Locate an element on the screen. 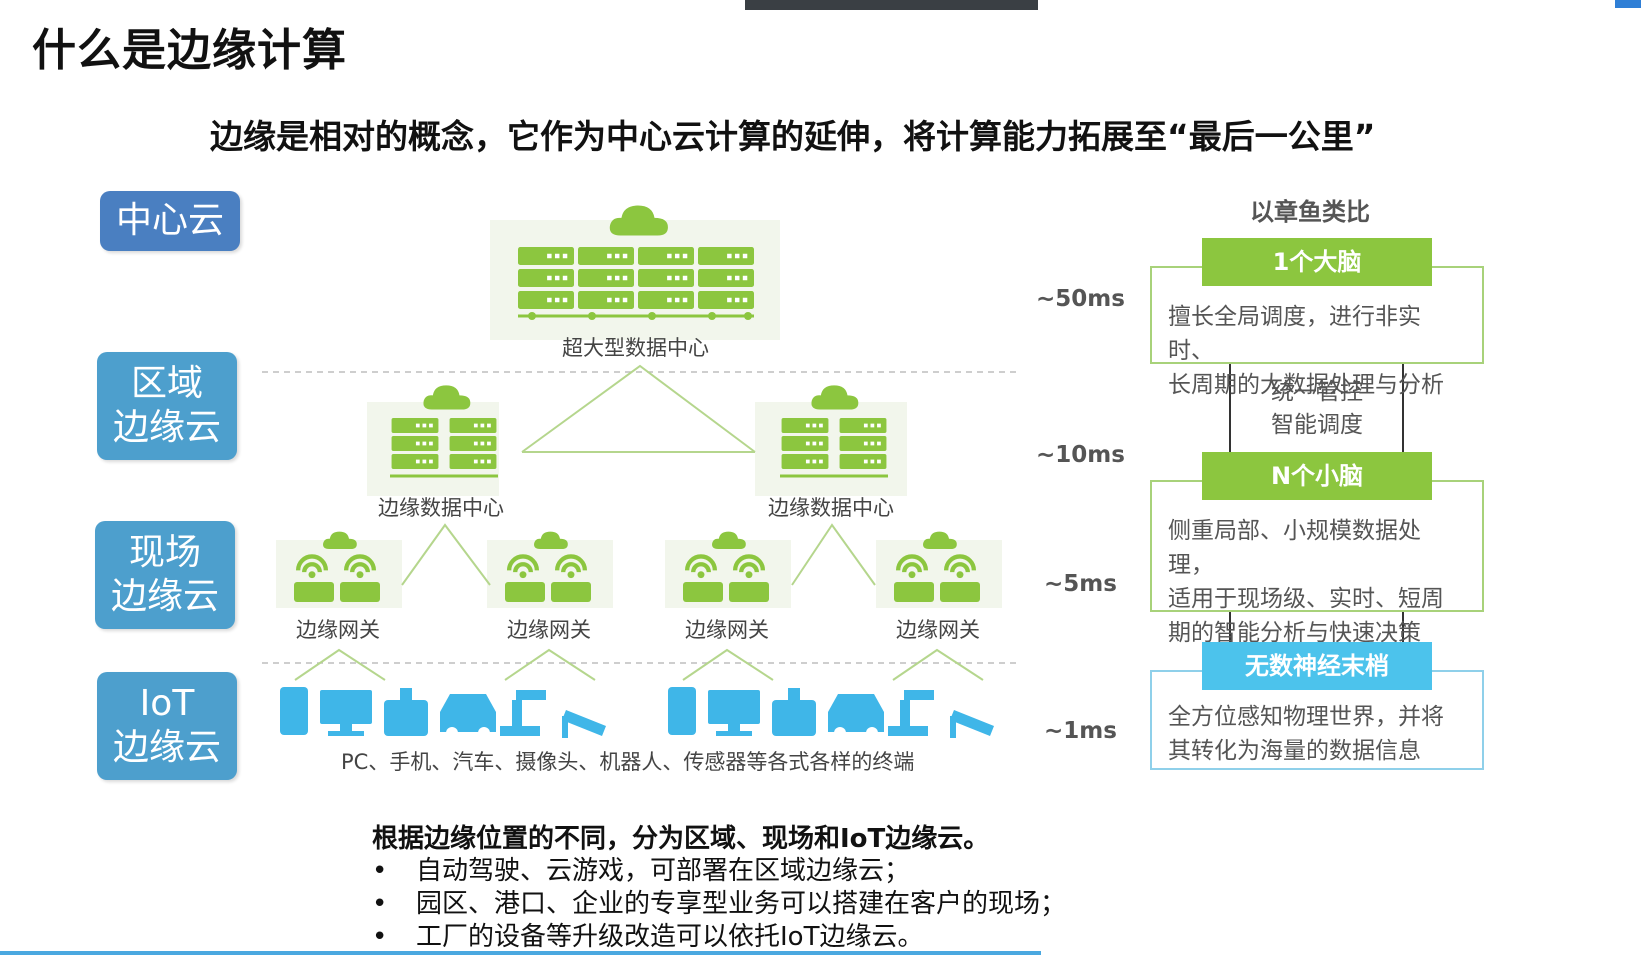 This screenshot has height=957, width=1641. list-item: 自动驾驶、云游戏，可部署在区域边缘云； is located at coordinates (719, 871).